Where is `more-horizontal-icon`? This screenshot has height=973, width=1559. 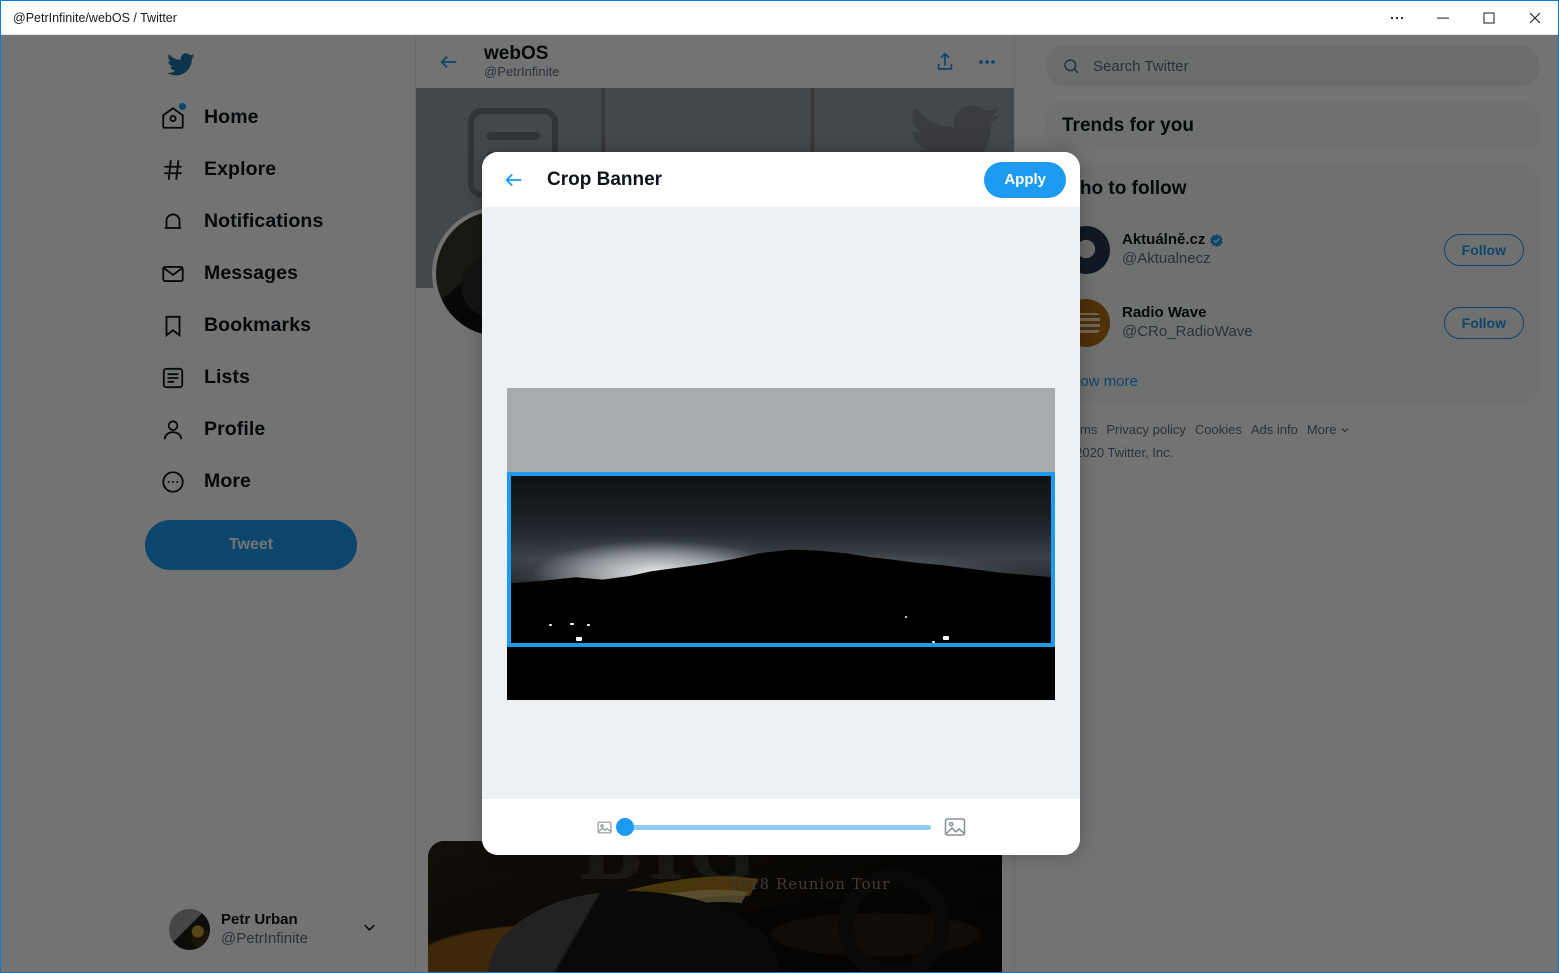 more-horizontal-icon is located at coordinates (987, 62).